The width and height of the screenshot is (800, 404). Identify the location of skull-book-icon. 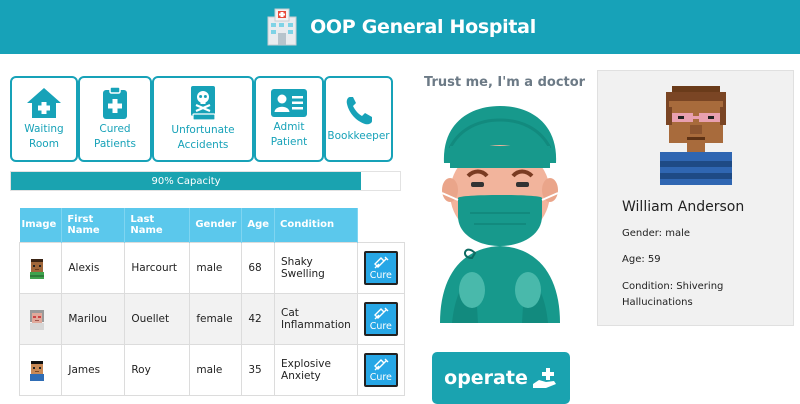
(203, 103).